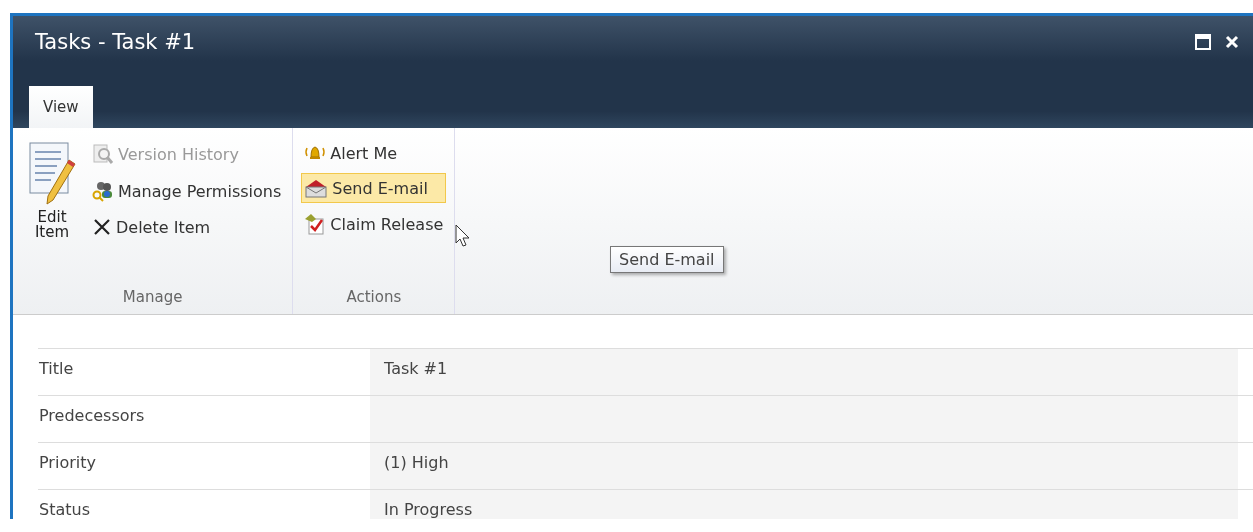 This screenshot has height=532, width=1253. I want to click on field-label: Status, so click(64, 509).